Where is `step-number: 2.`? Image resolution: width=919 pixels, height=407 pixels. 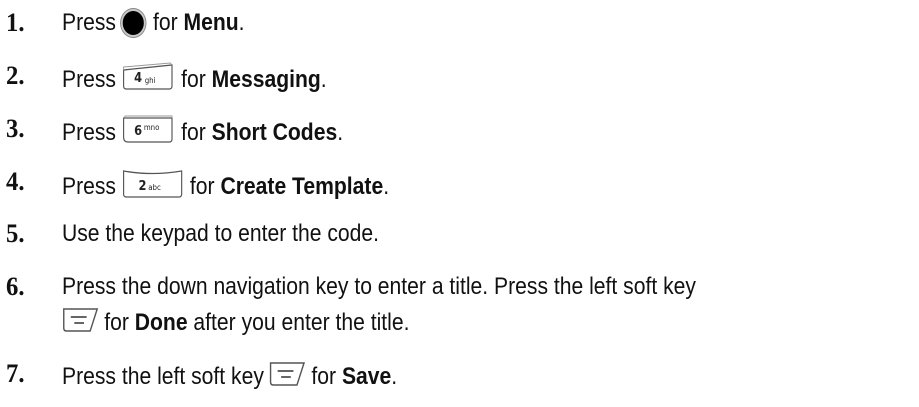
step-number: 2. is located at coordinates (15, 75).